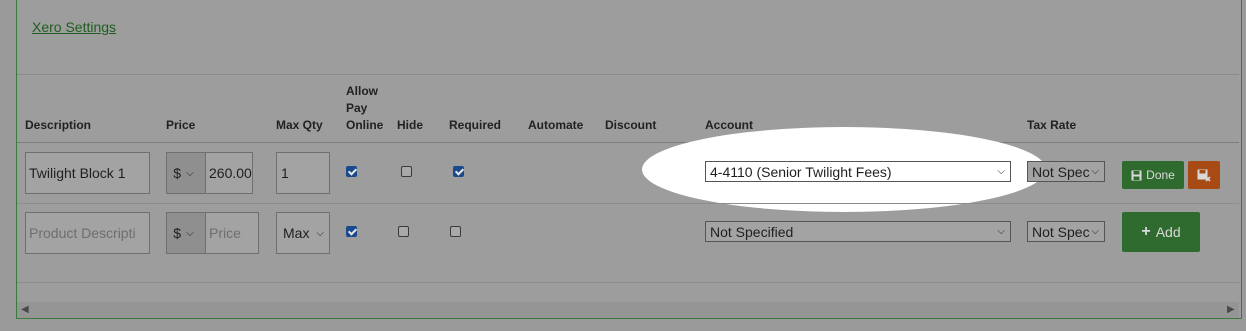 The image size is (1246, 331). Describe the element at coordinates (631, 125) in the screenshot. I see `header-discount: Discount` at that location.